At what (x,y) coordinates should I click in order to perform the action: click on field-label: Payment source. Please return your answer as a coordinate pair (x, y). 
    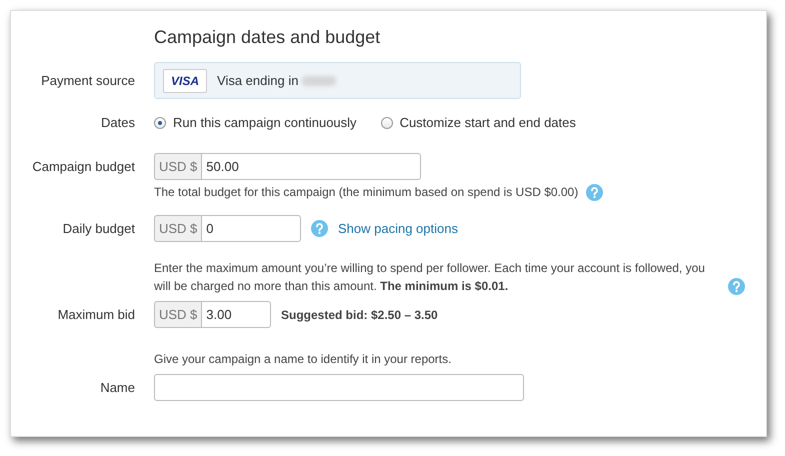
    Looking at the image, I should click on (87, 80).